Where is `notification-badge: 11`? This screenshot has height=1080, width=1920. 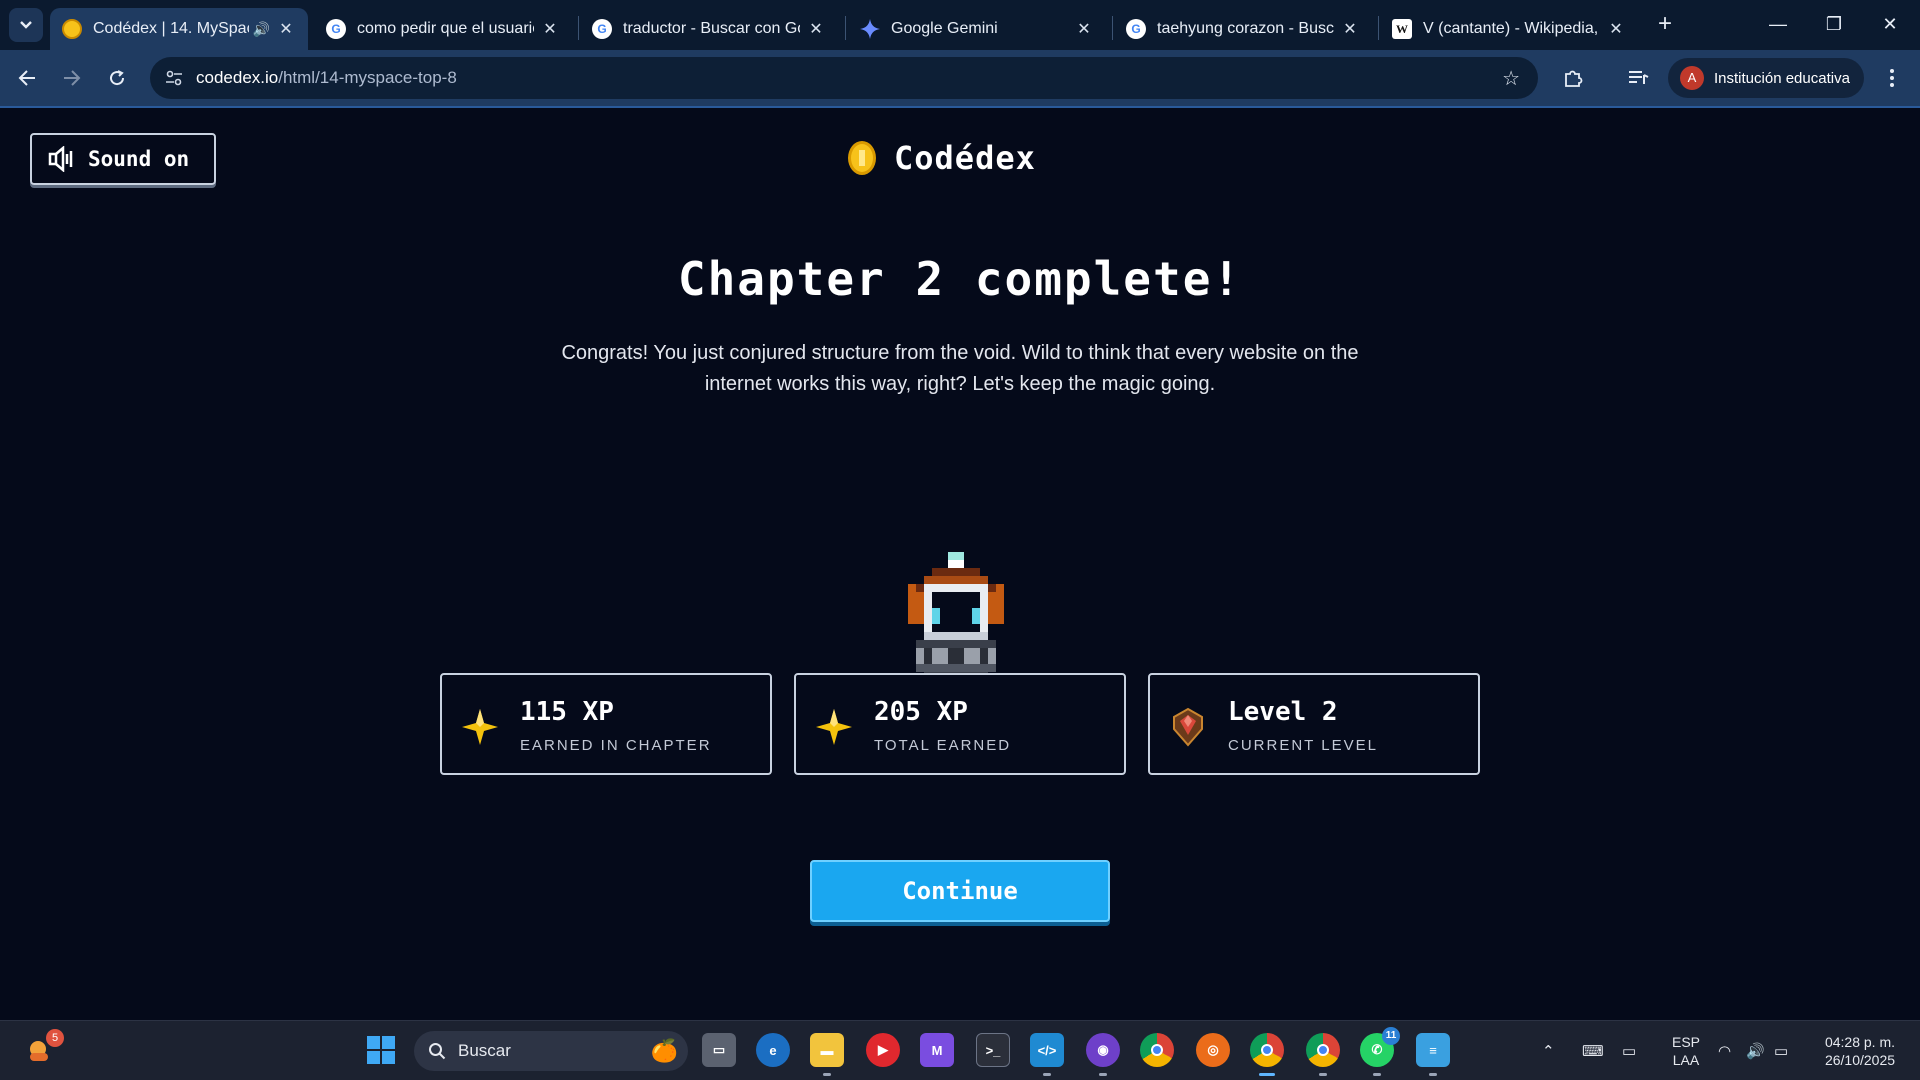 notification-badge: 11 is located at coordinates (1391, 1036).